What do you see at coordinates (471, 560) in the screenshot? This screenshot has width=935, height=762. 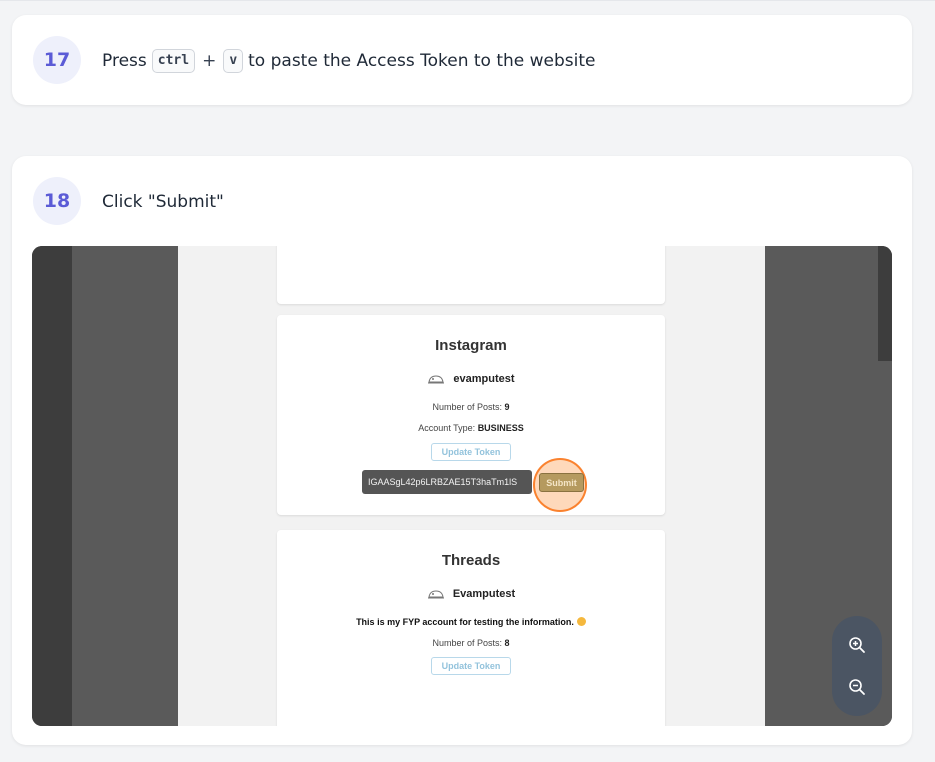 I see `threads-title: Threads` at bounding box center [471, 560].